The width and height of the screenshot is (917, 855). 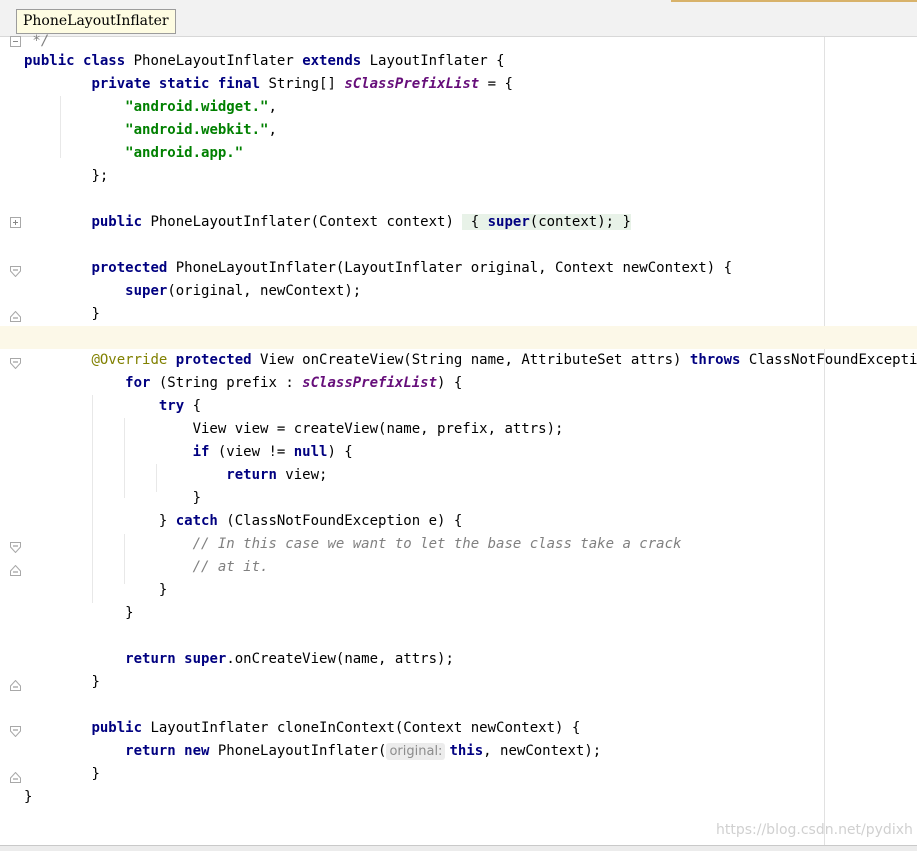 What do you see at coordinates (214, 61) in the screenshot?
I see `class-name: PhoneLayoutInflater` at bounding box center [214, 61].